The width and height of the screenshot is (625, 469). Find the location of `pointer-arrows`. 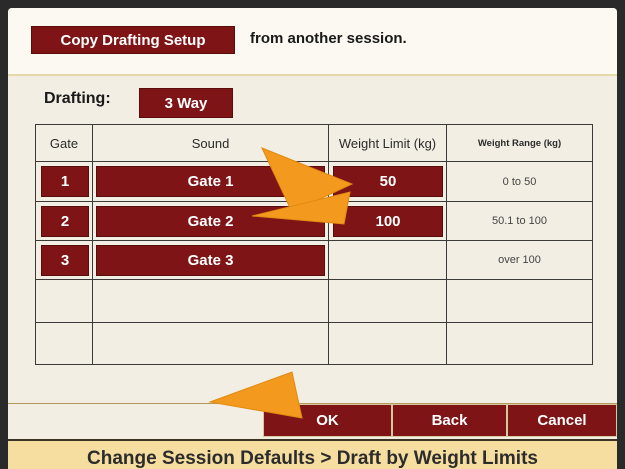

pointer-arrows is located at coordinates (281, 283).